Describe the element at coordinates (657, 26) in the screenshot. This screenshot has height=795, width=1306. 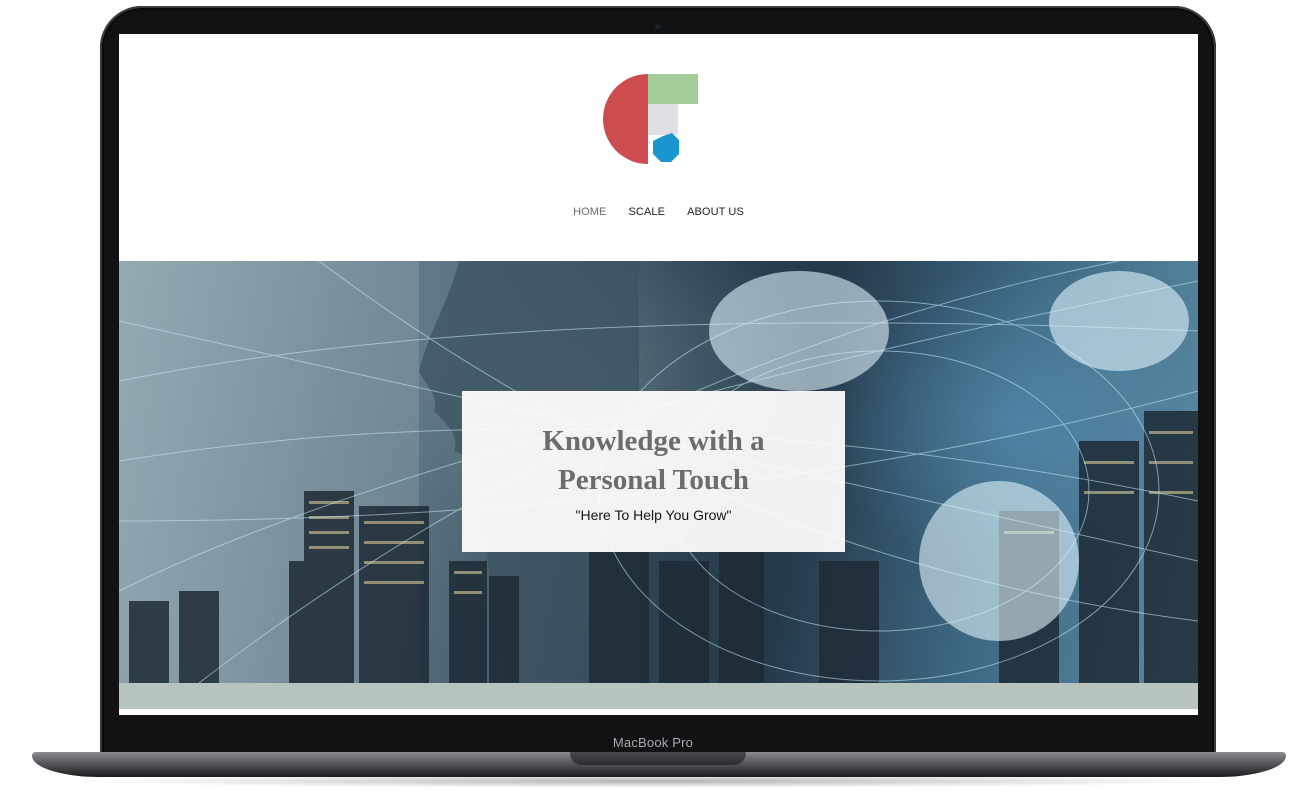
I see `webcam-icon` at that location.